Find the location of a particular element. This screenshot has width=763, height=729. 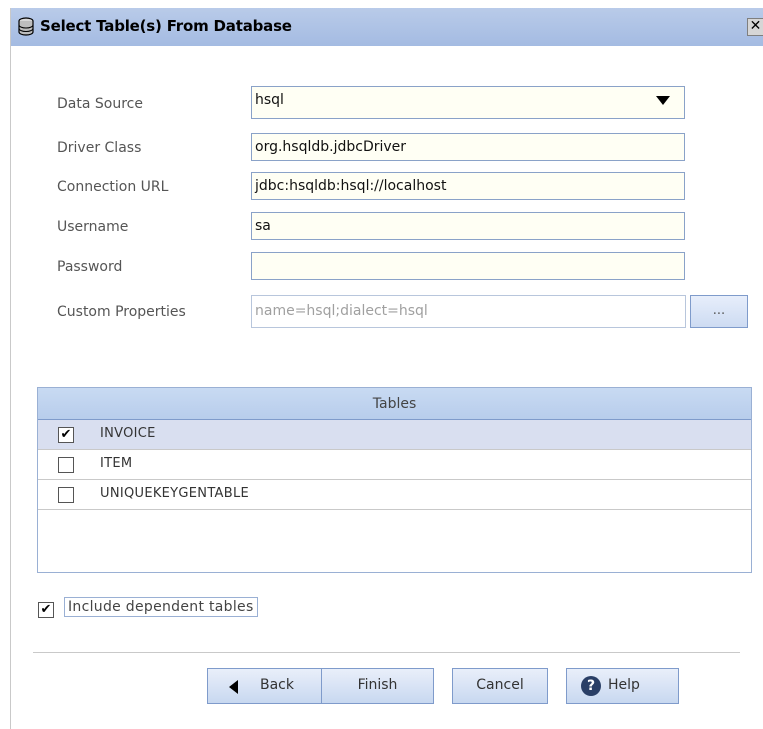

custom-properties-field: name=hsql;dialect=hsql is located at coordinates (468, 311).